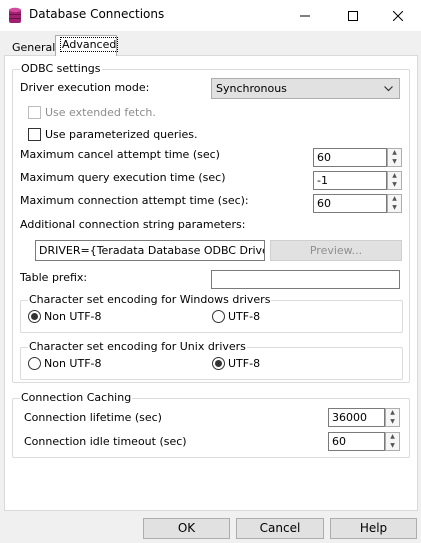 The height and width of the screenshot is (543, 421). I want to click on tab-advanced: Advanced, so click(87, 45).